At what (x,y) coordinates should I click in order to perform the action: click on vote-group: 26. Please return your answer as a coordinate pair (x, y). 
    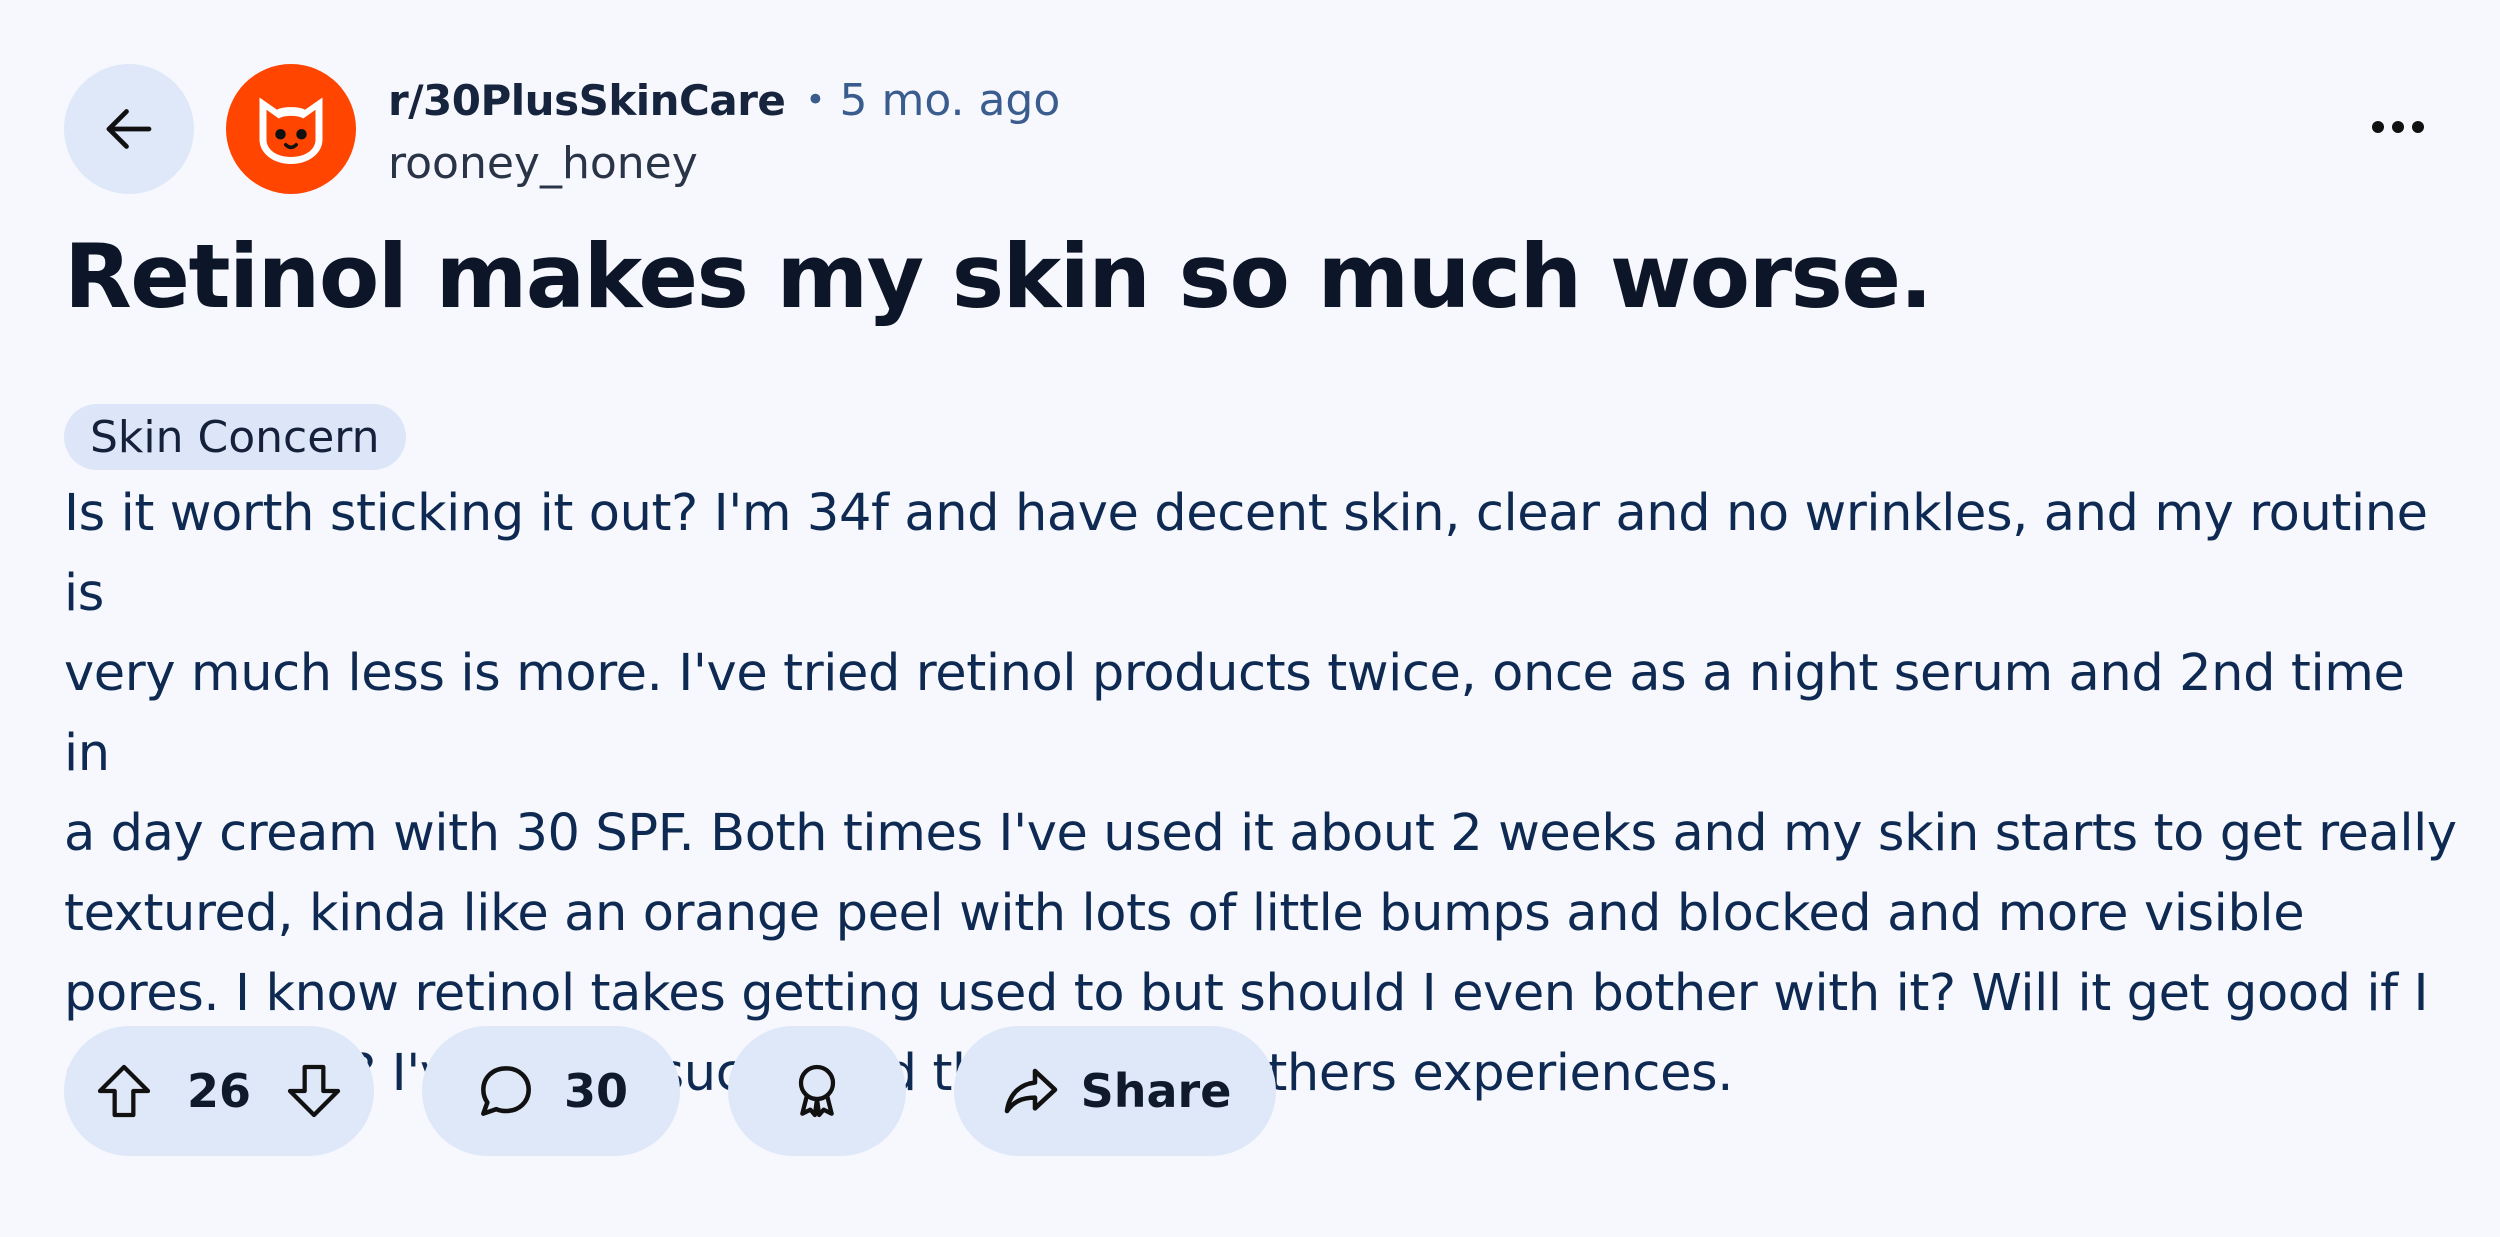
    Looking at the image, I should click on (219, 1091).